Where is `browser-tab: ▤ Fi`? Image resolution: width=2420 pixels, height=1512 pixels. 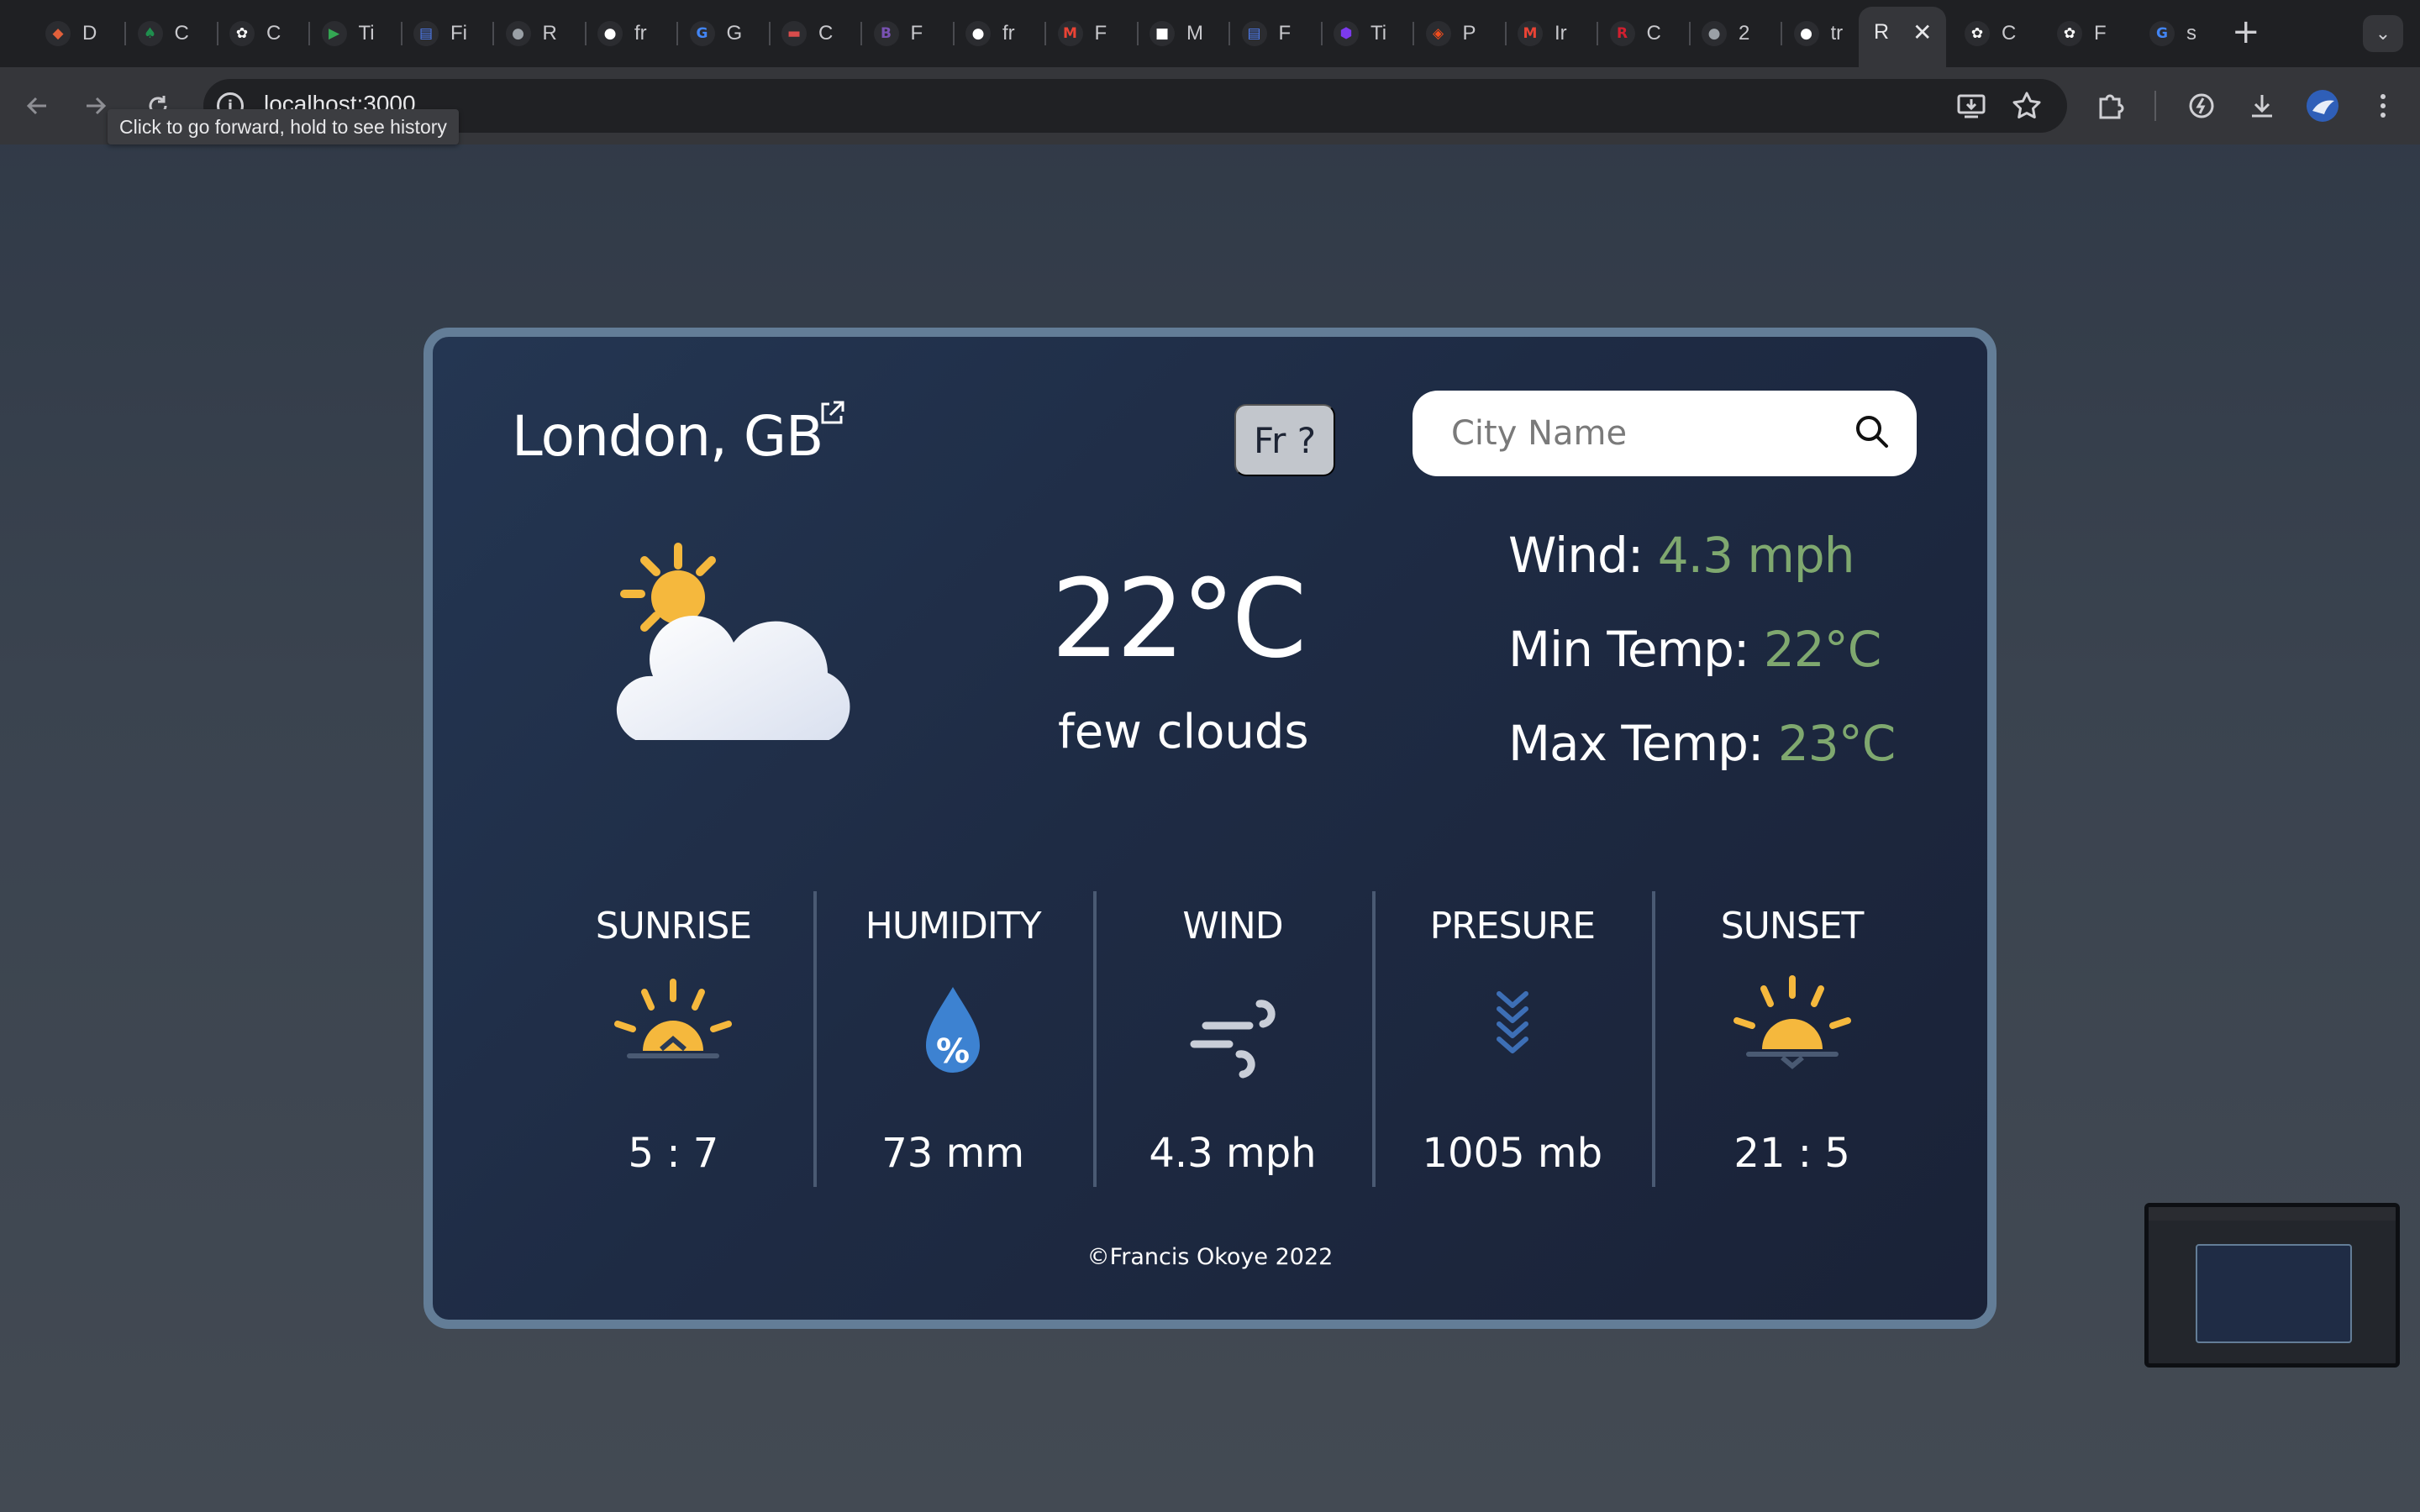
browser-tab: ▤ Fi is located at coordinates (440, 33).